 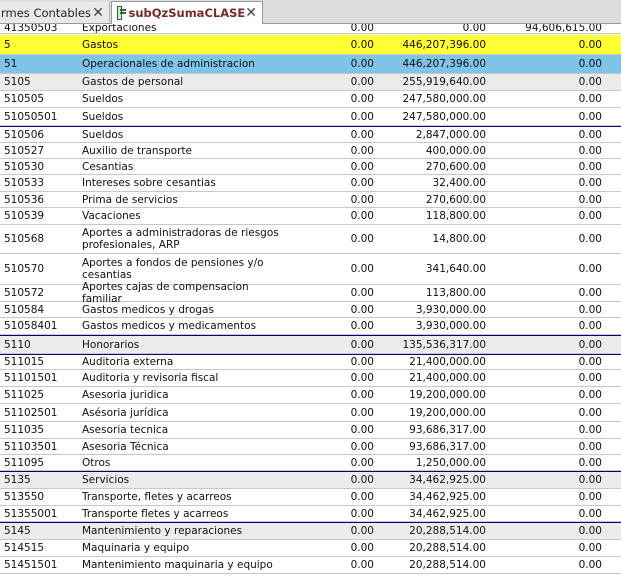 I want to click on tab-subqzsumaclase: subQzSumaCLASE ✕, so click(x=187, y=12).